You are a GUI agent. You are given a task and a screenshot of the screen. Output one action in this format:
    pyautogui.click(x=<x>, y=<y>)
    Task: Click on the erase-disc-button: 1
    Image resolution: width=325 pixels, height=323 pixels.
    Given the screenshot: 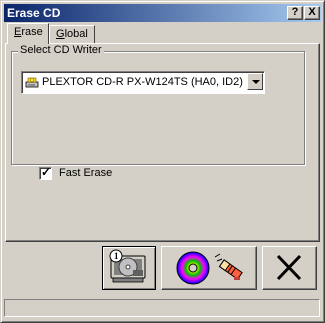 What is the action you would take?
    pyautogui.click(x=129, y=268)
    